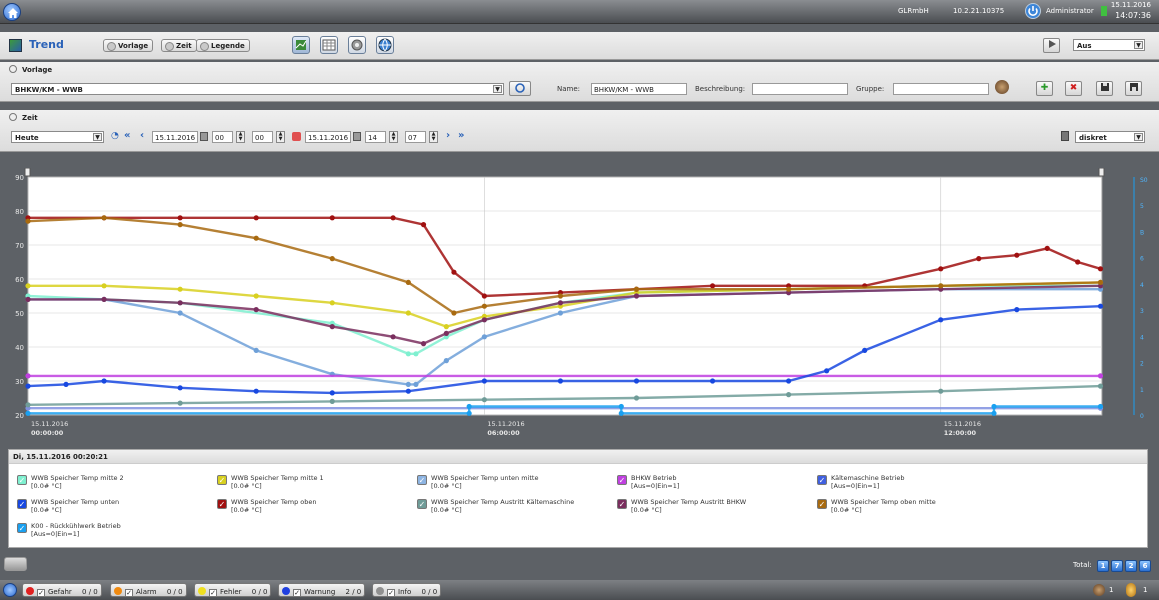 The image size is (1159, 600). What do you see at coordinates (62, 590) in the screenshot?
I see `status-group-gefahr: ✓ Gefahr 0 / 0` at bounding box center [62, 590].